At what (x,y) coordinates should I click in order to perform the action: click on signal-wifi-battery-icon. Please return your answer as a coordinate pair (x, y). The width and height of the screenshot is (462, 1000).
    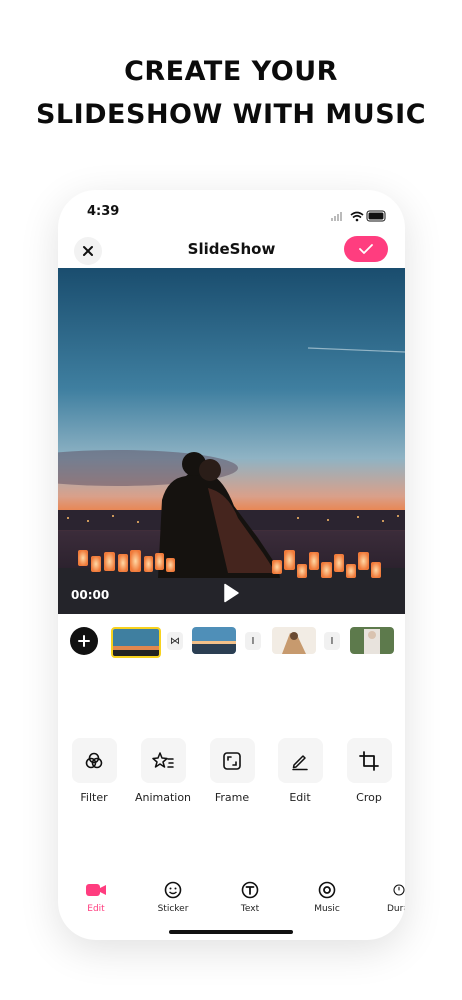
    Looking at the image, I should click on (358, 216).